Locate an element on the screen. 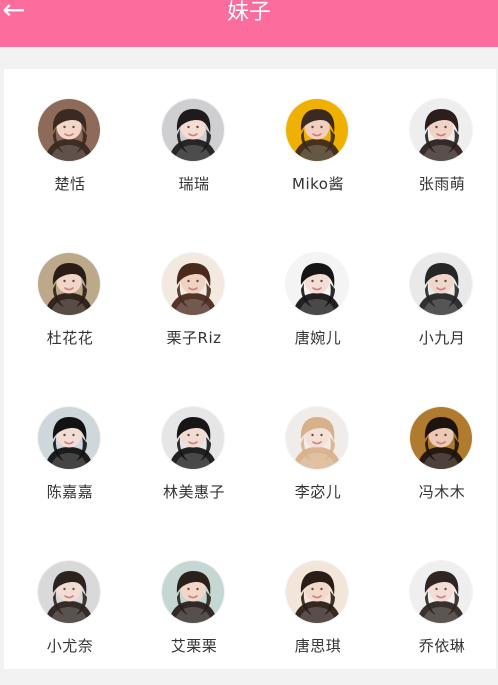 This screenshot has height=685, width=498. avatar-name: 乔依琳 is located at coordinates (442, 646).